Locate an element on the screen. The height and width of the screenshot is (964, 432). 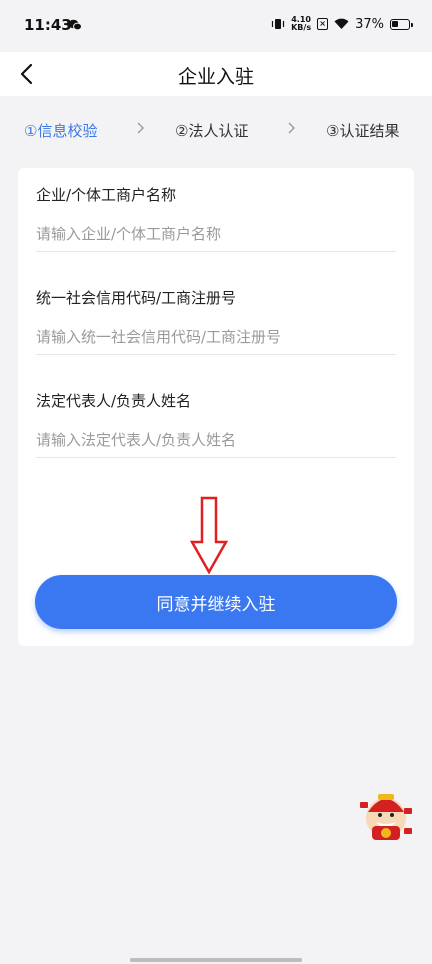
status-icons: 4.10 KB/s × 37% is located at coordinates (342, 24).